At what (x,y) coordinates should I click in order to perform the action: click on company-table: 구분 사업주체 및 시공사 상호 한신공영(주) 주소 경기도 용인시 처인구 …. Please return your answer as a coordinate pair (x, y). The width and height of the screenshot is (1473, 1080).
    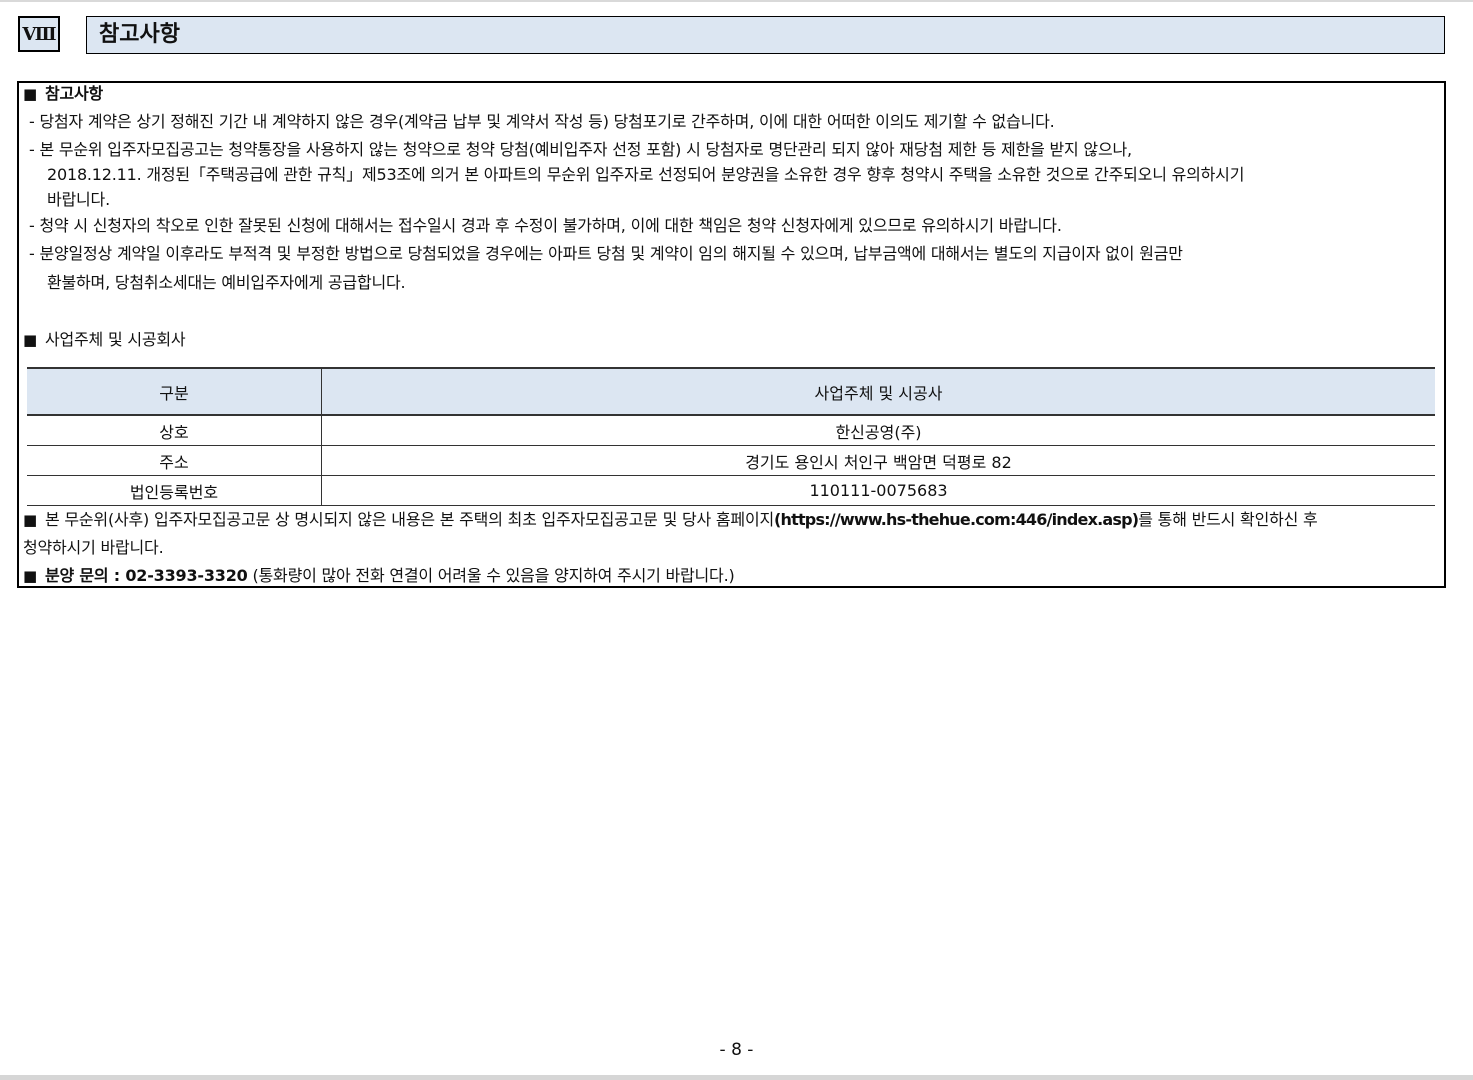
    Looking at the image, I should click on (731, 436).